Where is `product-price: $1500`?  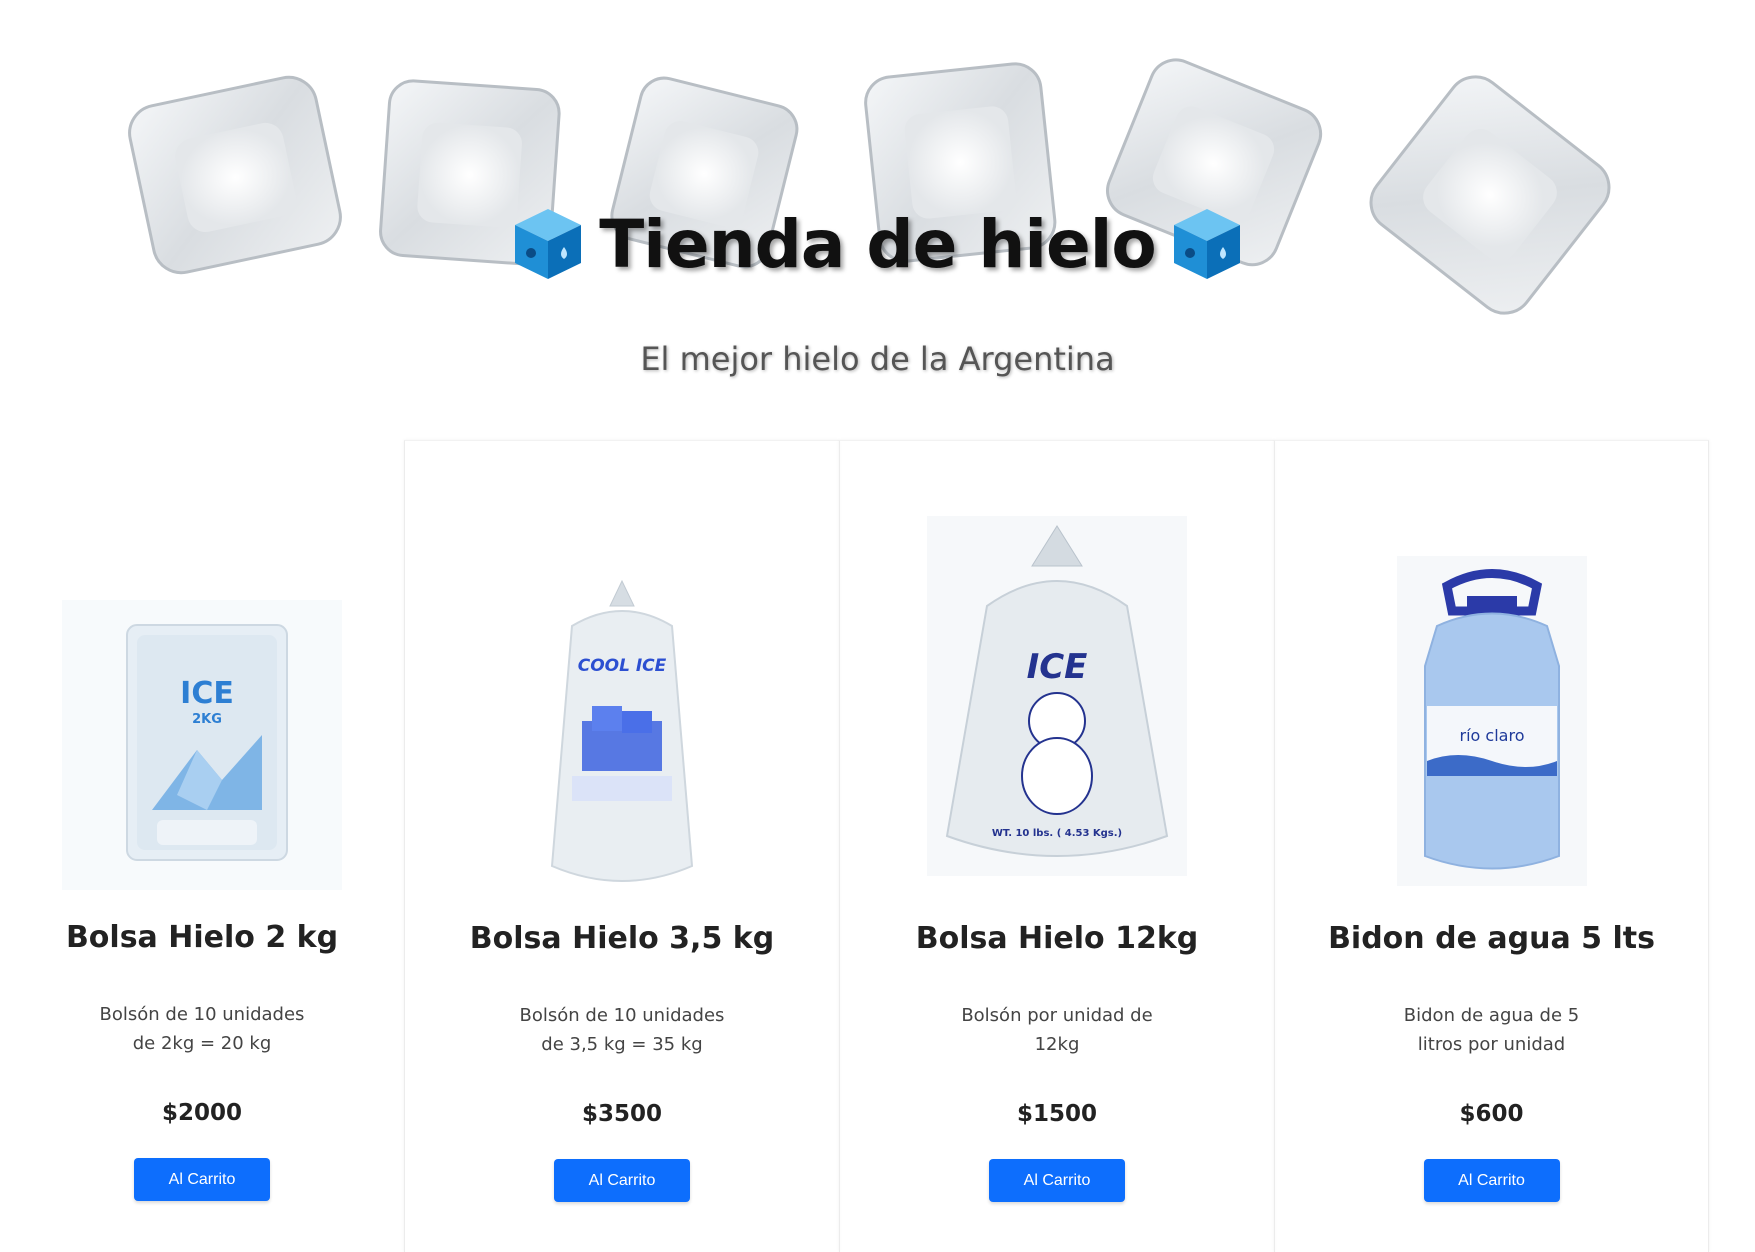 product-price: $1500 is located at coordinates (1057, 1114).